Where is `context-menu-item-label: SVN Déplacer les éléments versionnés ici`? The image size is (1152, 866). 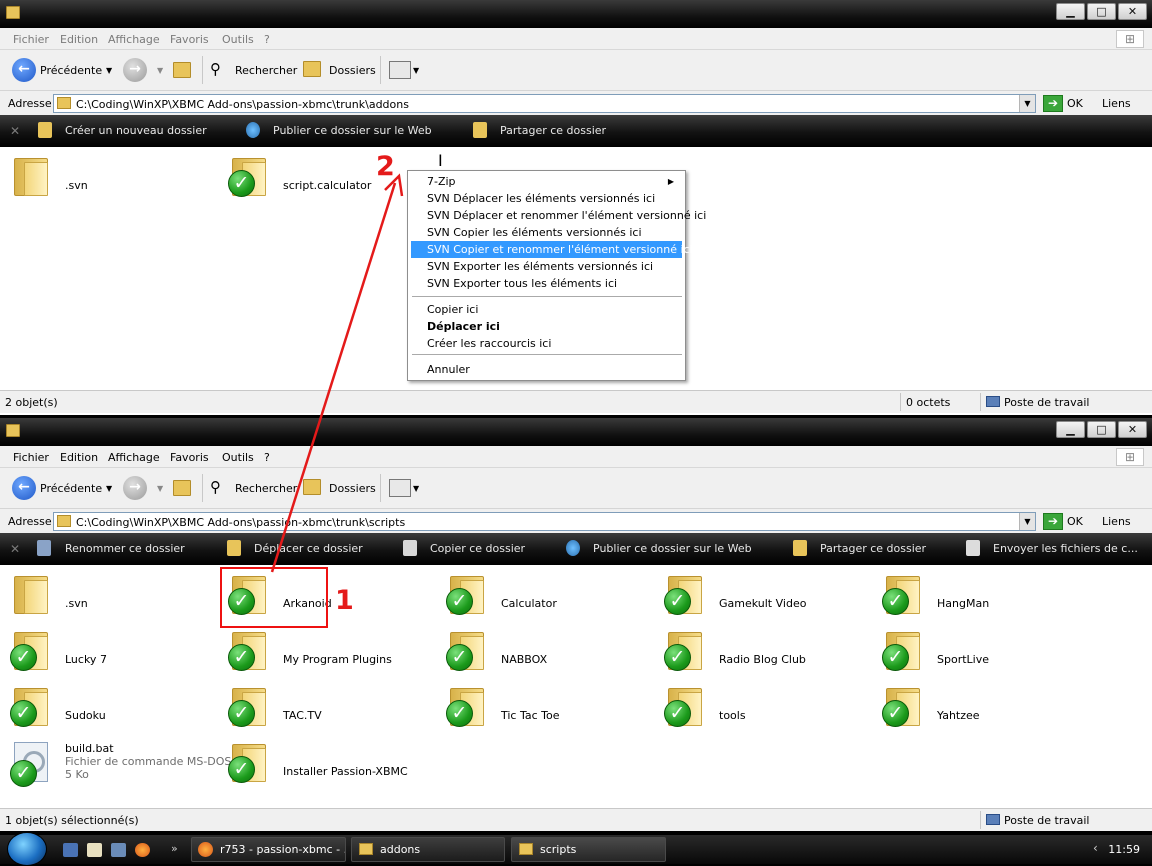
context-menu-item-label: SVN Déplacer les éléments versionnés ici is located at coordinates (541, 198).